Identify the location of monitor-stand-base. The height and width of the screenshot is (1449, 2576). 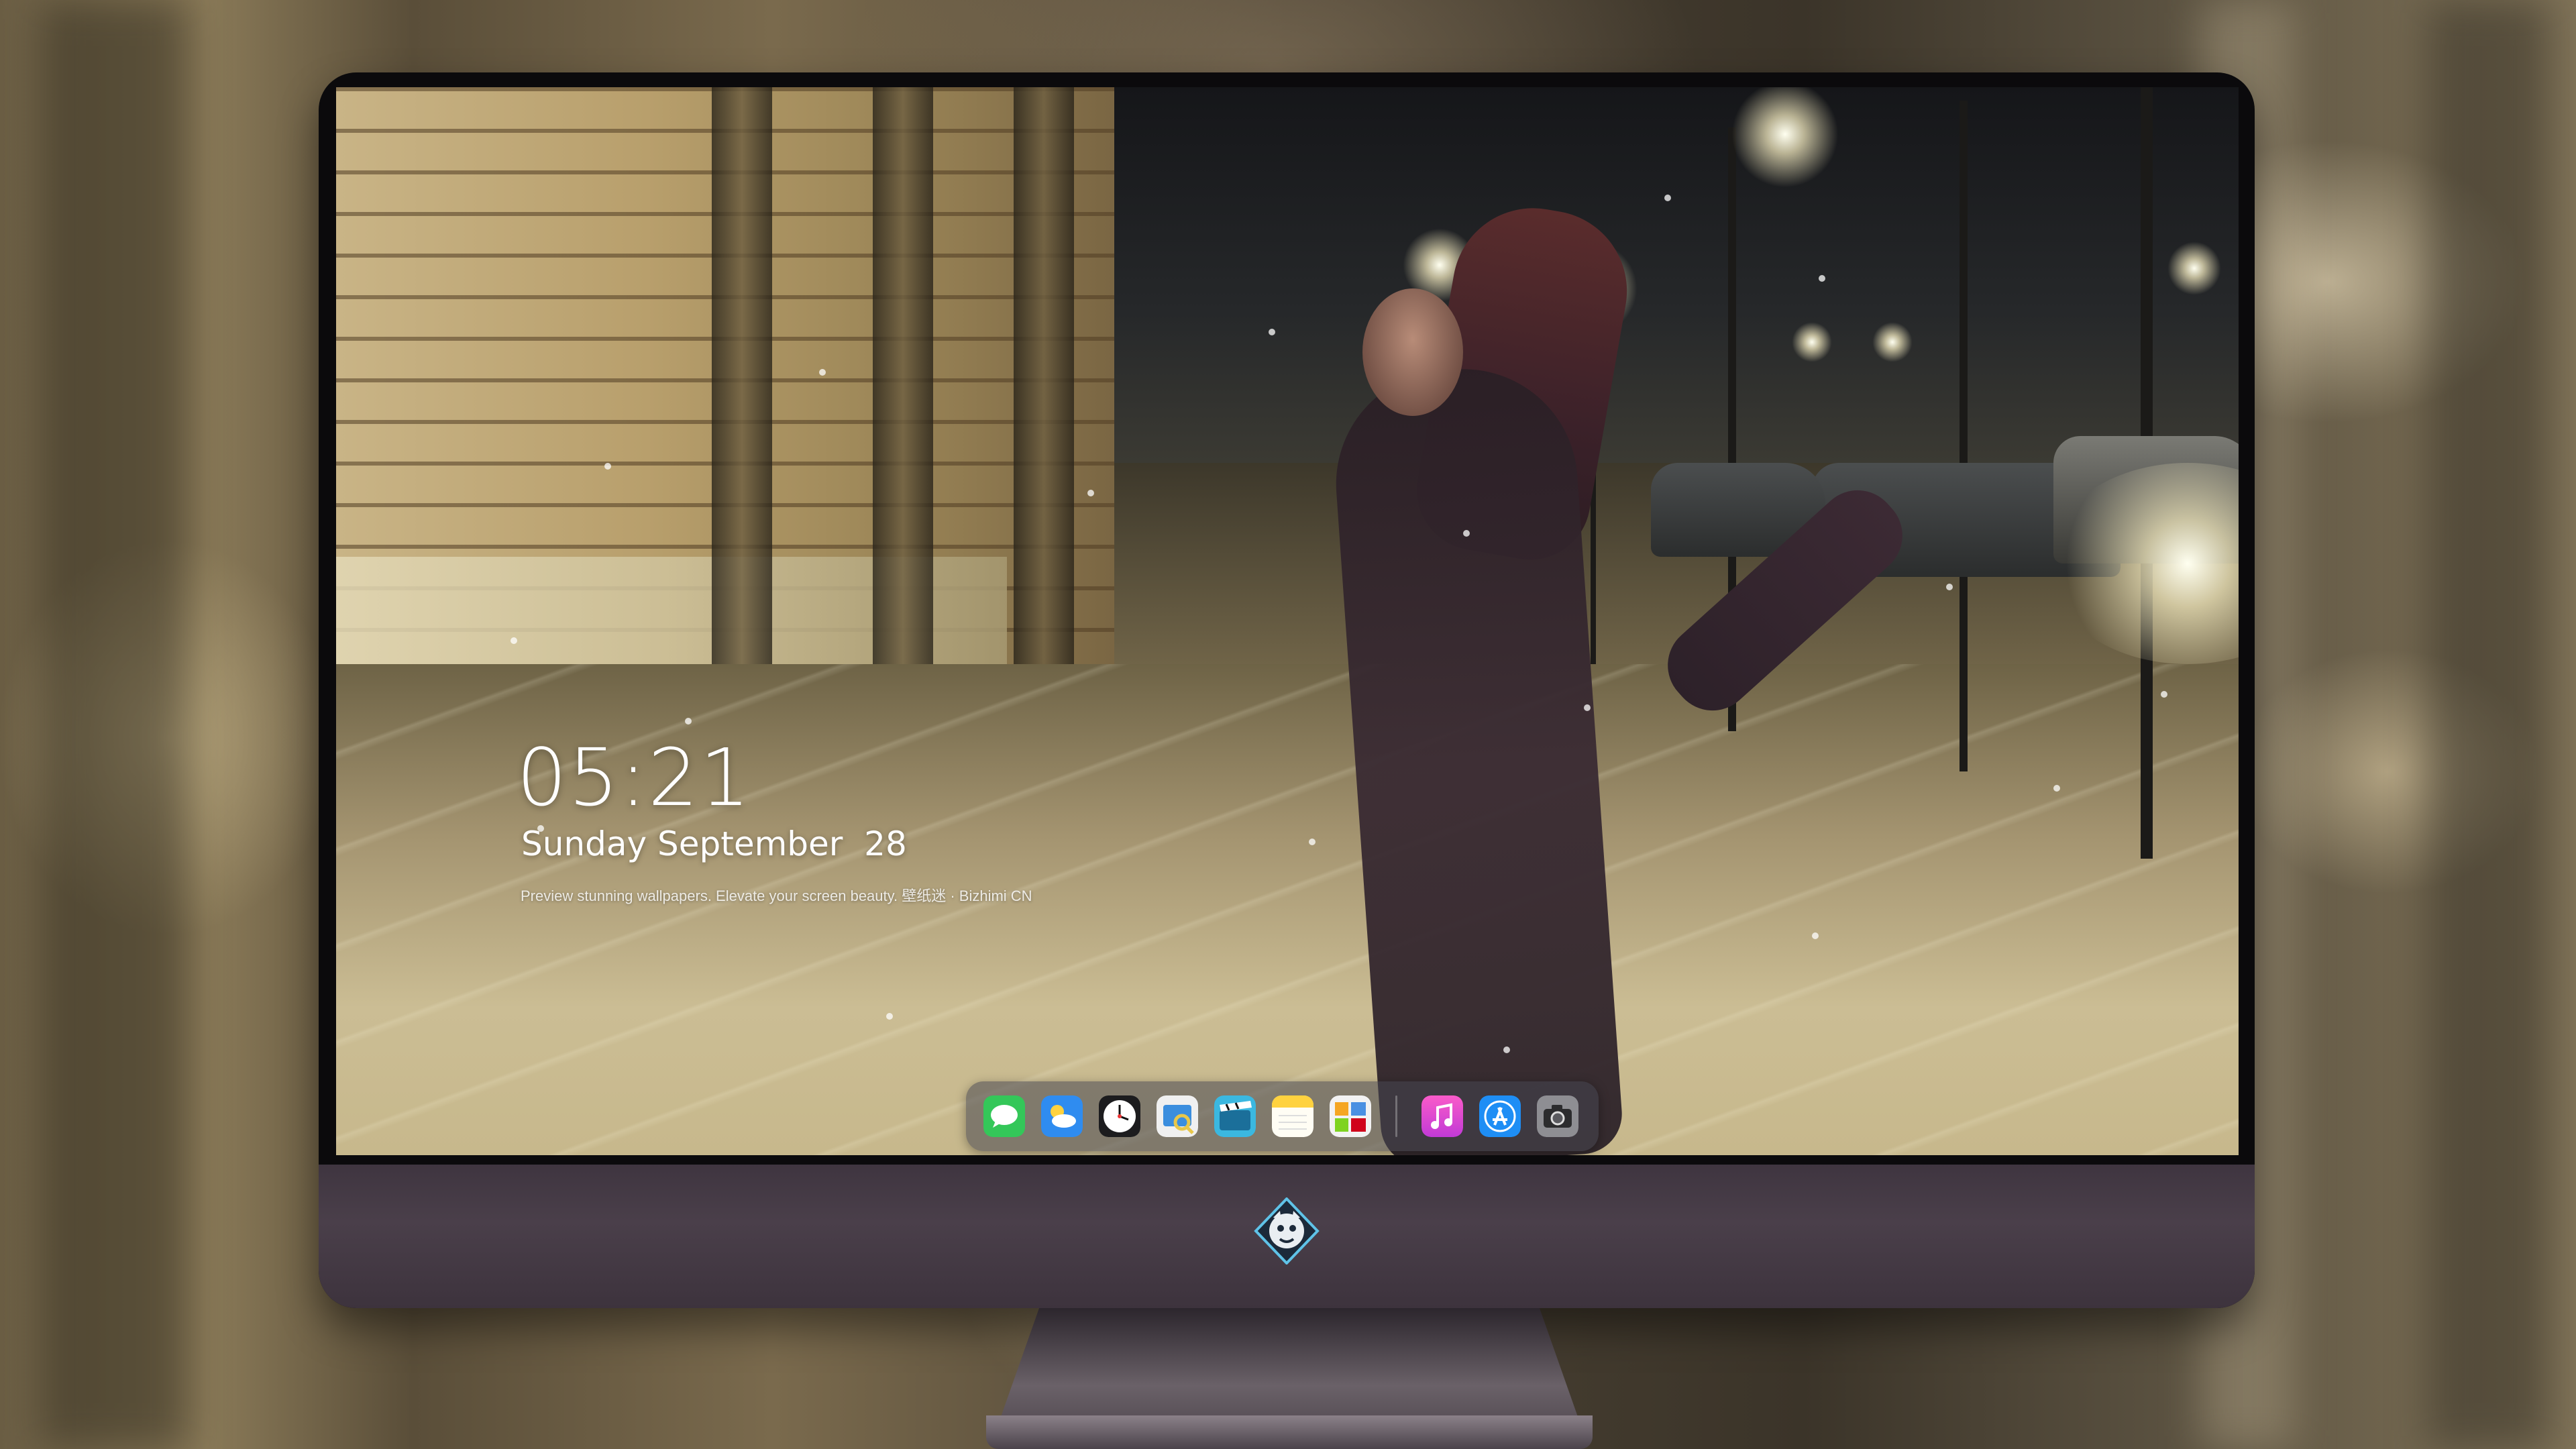
(1289, 1432).